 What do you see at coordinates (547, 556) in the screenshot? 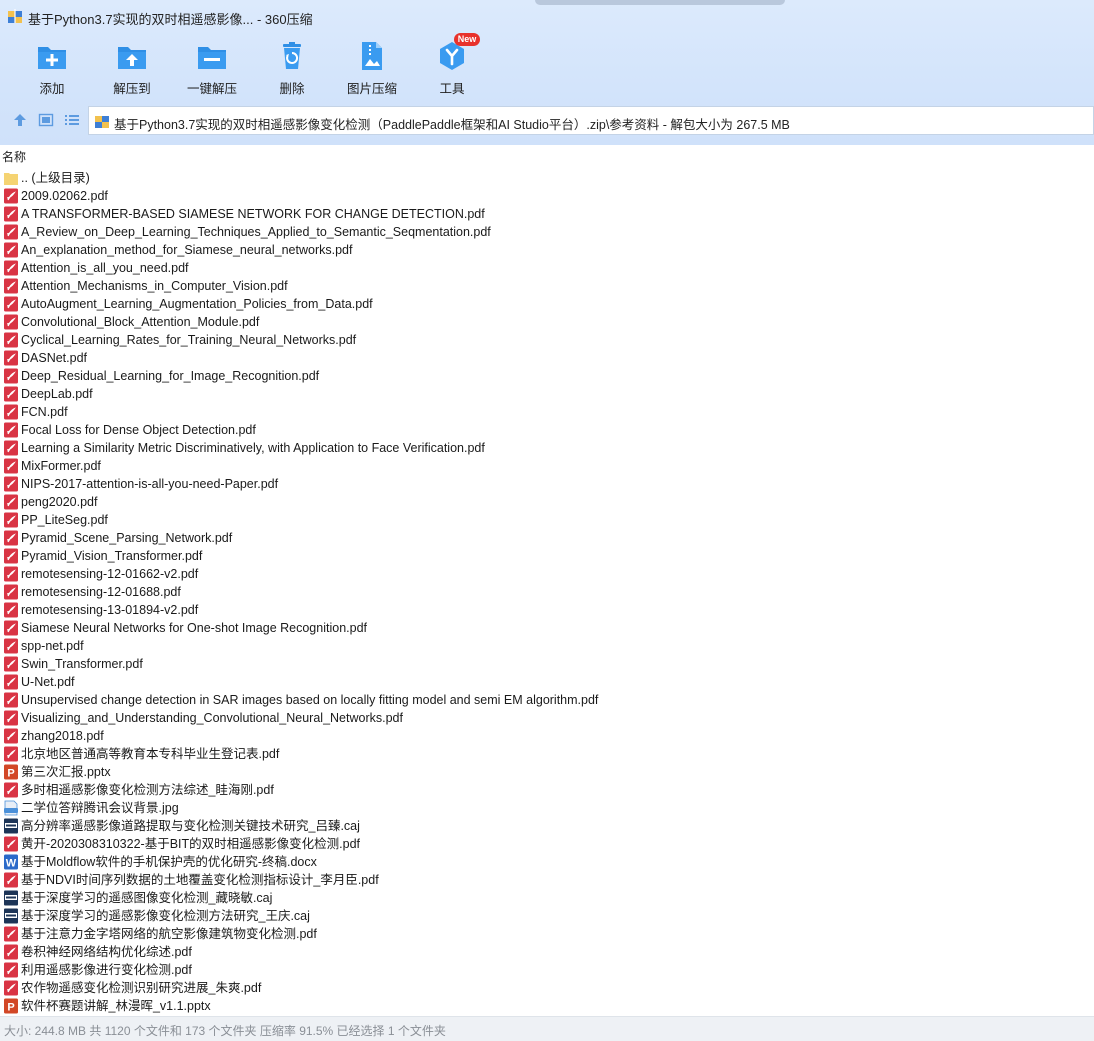
I see `file-row: Pyramid_Vision_Transformer.pdf` at bounding box center [547, 556].